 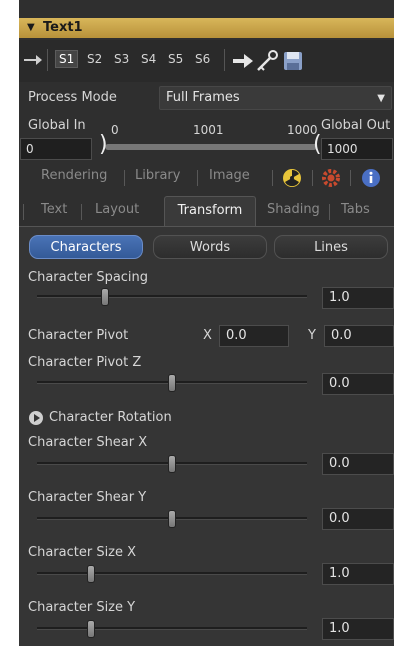 I want to click on segment-lines: Lines, so click(x=331, y=247).